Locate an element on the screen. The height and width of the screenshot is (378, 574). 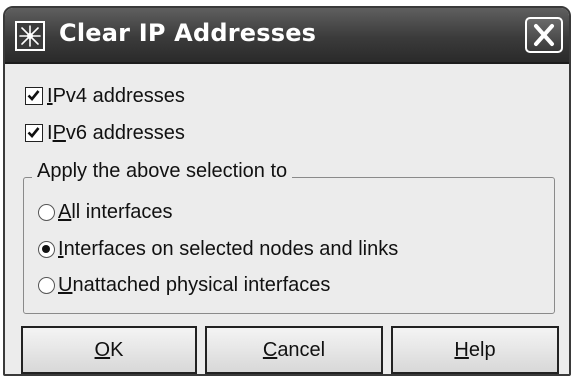
radio-unattached-interfaces: Unattached physical interfaces is located at coordinates (184, 285).